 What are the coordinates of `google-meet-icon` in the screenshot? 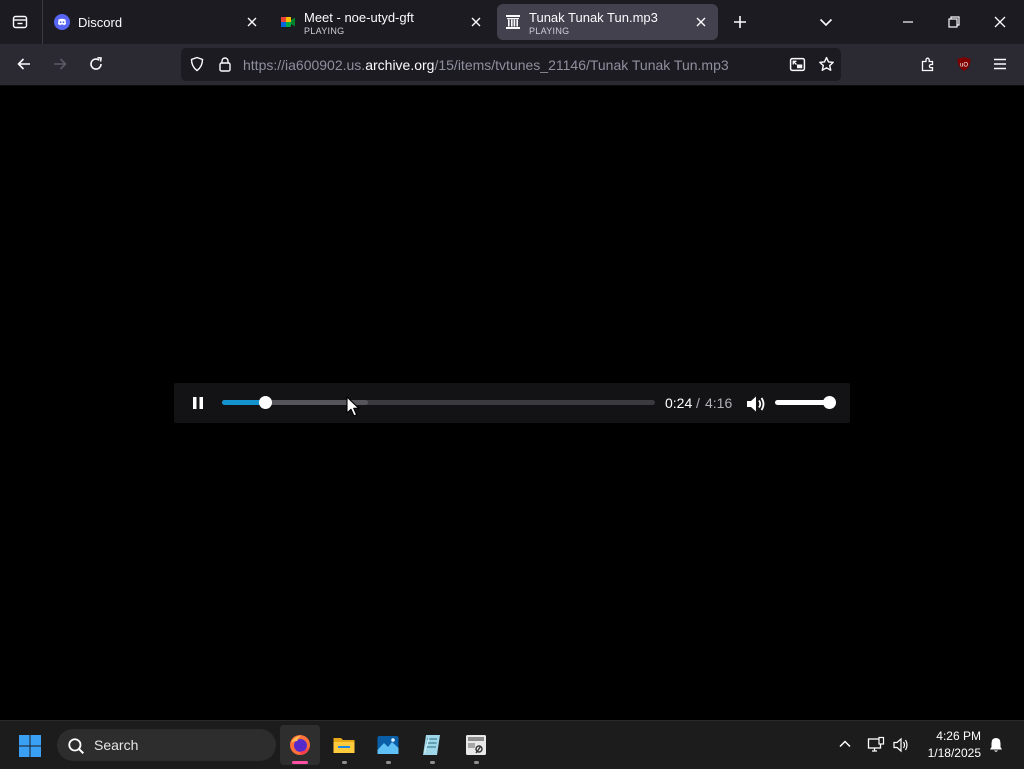 It's located at (288, 22).